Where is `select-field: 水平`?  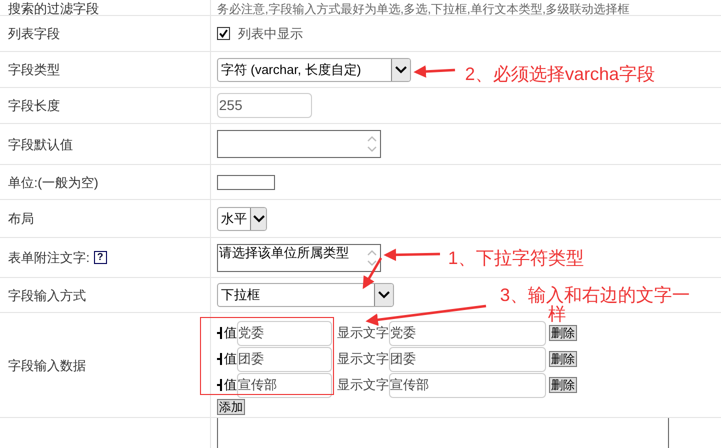
select-field: 水平 is located at coordinates (242, 218).